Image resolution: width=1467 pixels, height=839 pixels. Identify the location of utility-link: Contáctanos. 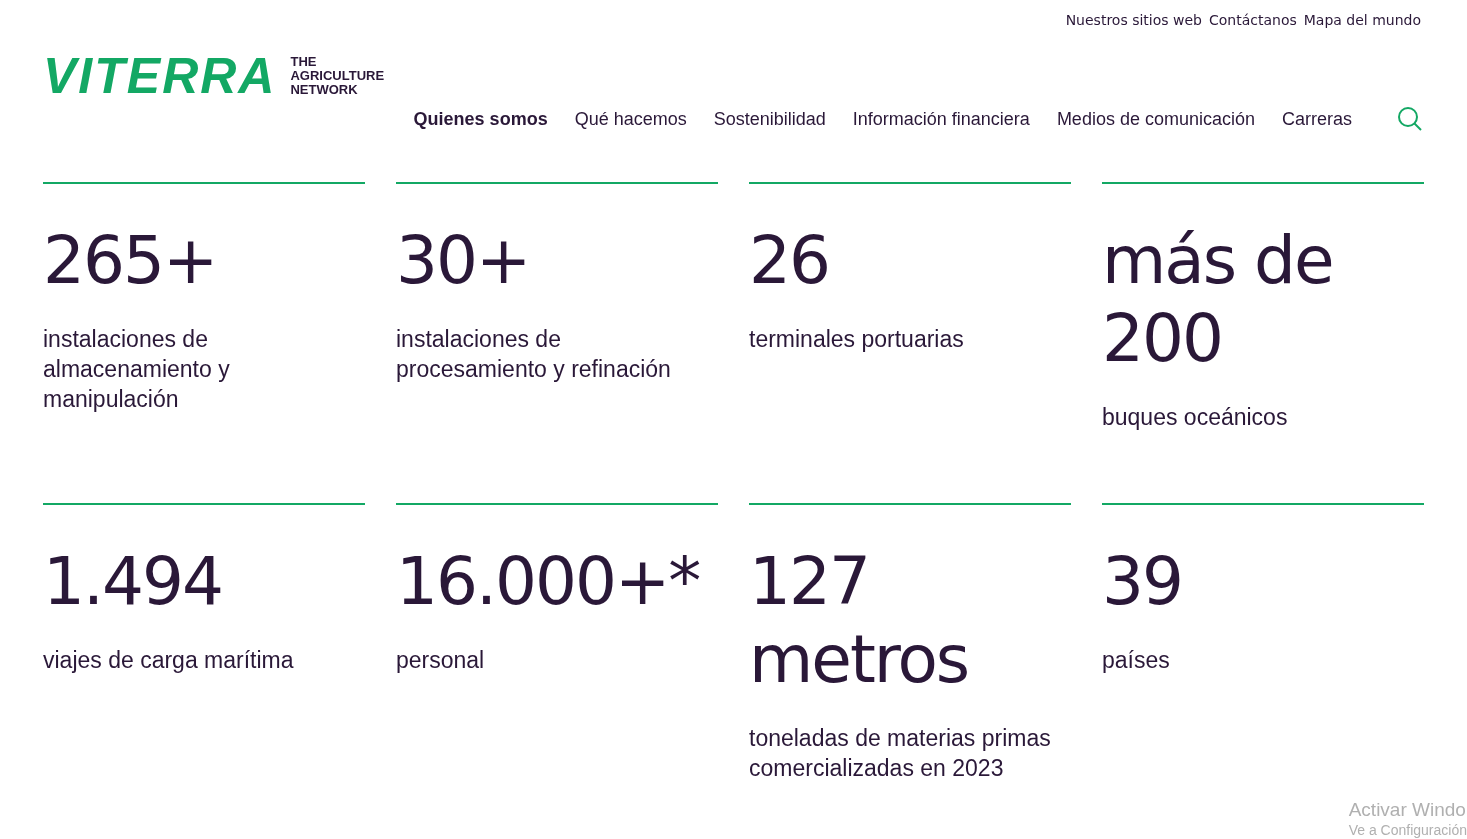
(1252, 20).